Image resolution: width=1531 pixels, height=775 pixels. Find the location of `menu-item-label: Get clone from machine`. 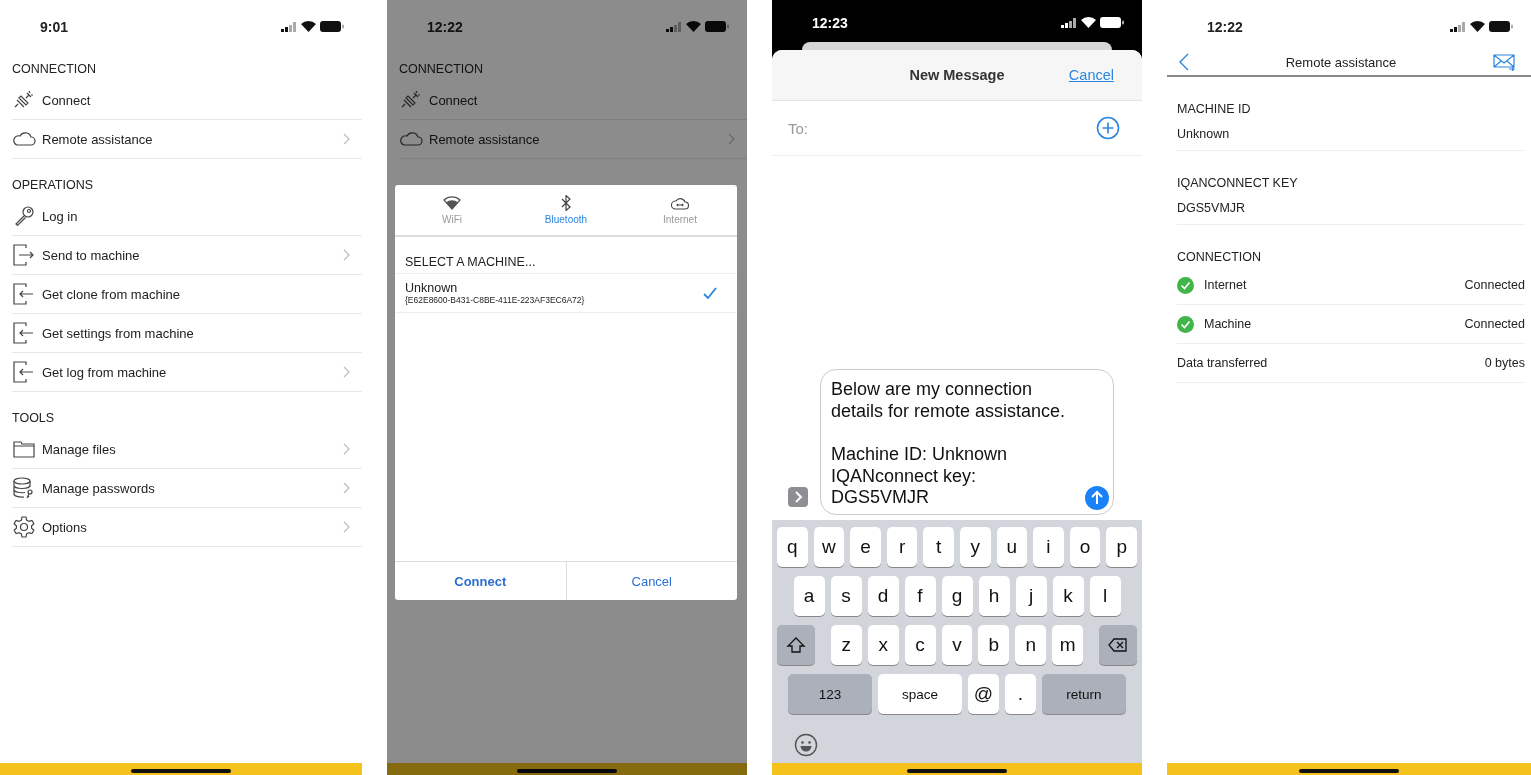

menu-item-label: Get clone from machine is located at coordinates (111, 294).